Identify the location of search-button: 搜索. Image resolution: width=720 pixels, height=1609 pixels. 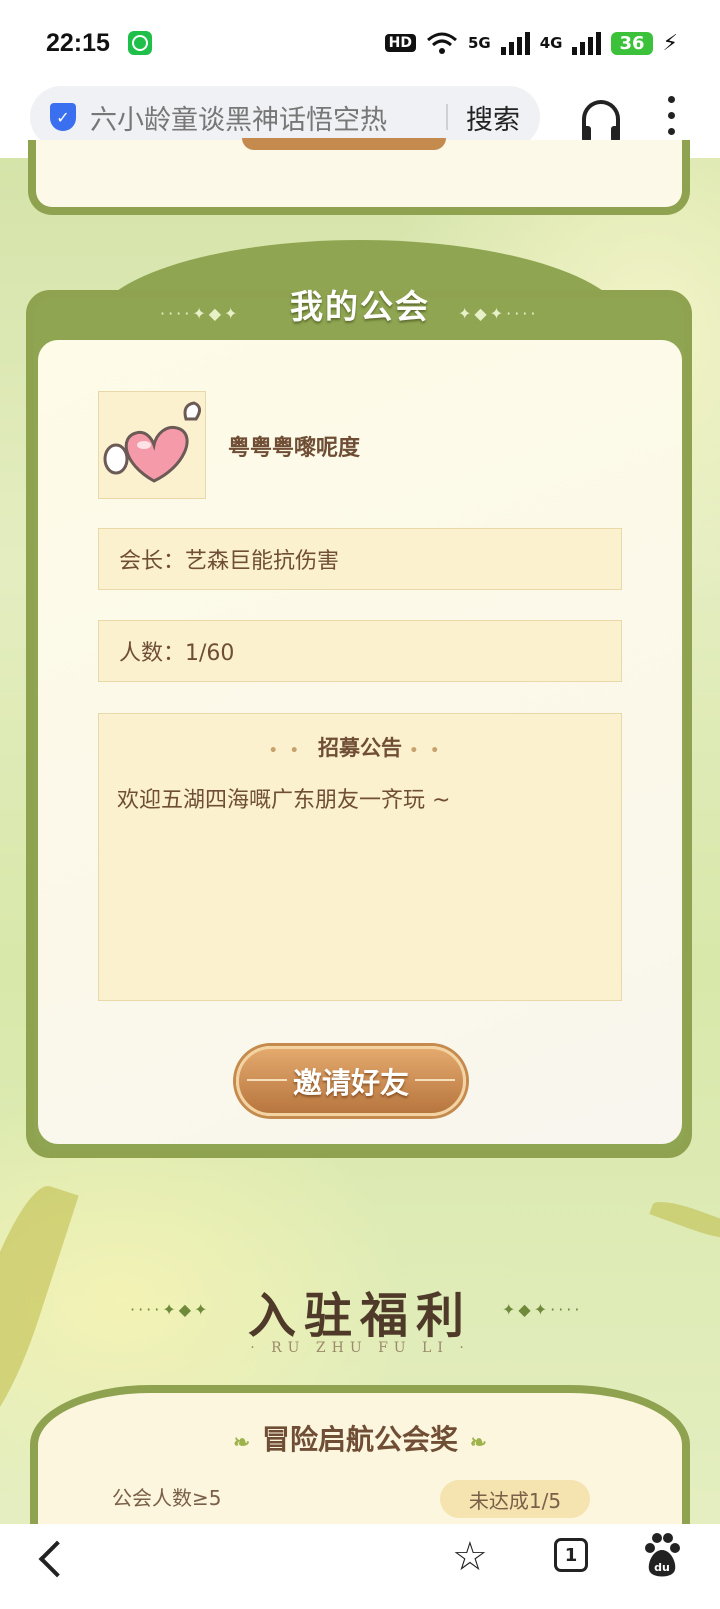
(493, 117).